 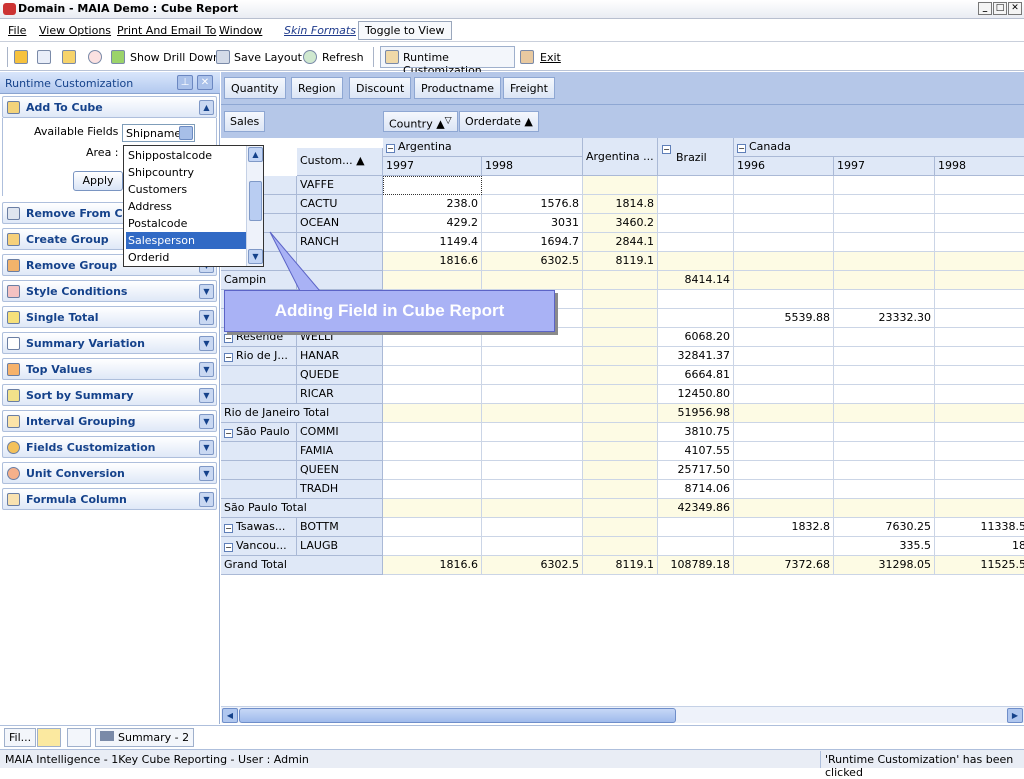 I want to click on callout-label: Adding Field in Cube Report, so click(x=389, y=311).